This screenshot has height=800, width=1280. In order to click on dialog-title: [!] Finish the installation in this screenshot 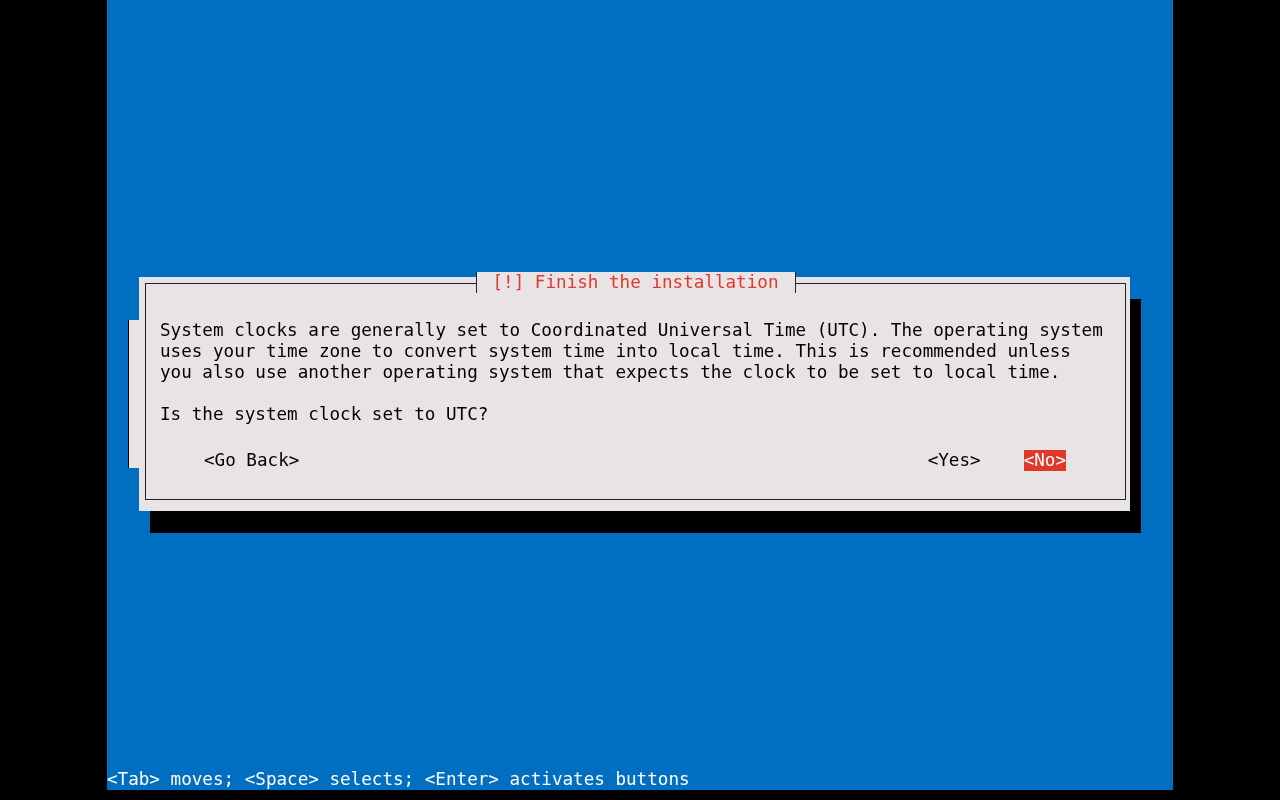, I will do `click(635, 282)`.